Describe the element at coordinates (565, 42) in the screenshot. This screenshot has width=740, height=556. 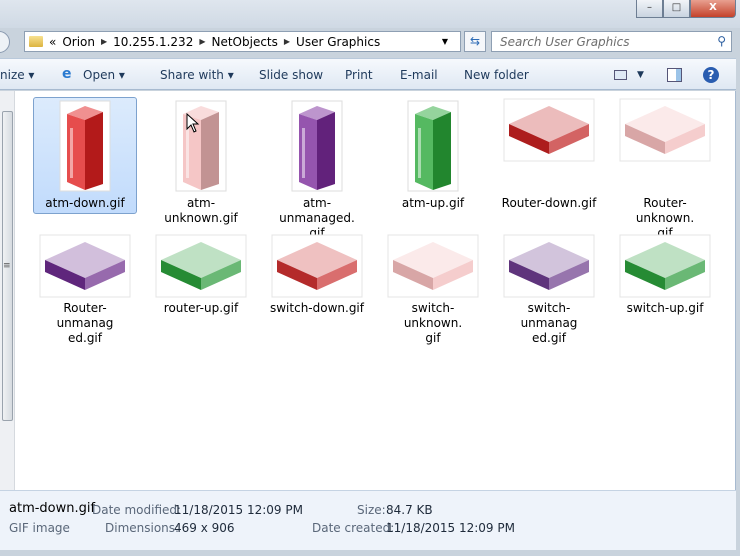
I see `search-placeholder: Search User Graphics` at that location.